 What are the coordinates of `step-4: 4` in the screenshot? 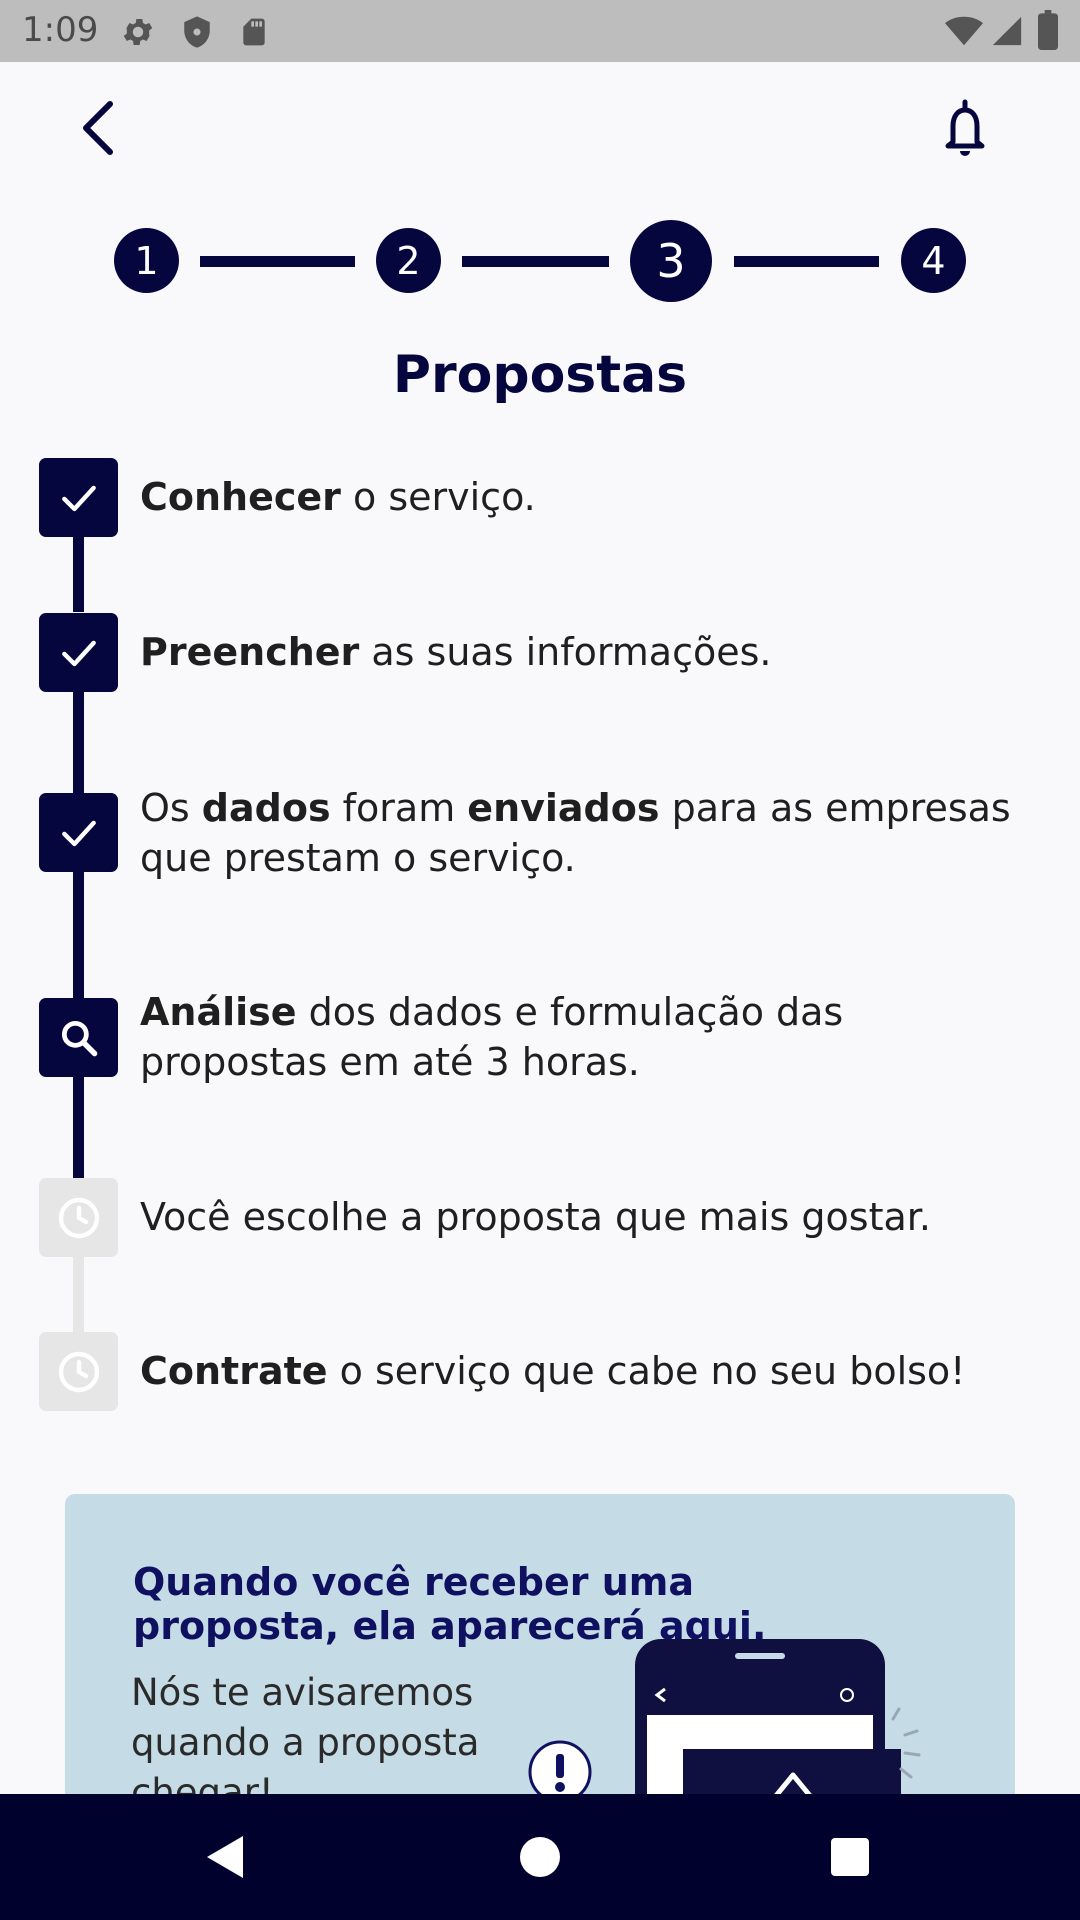 It's located at (933, 260).